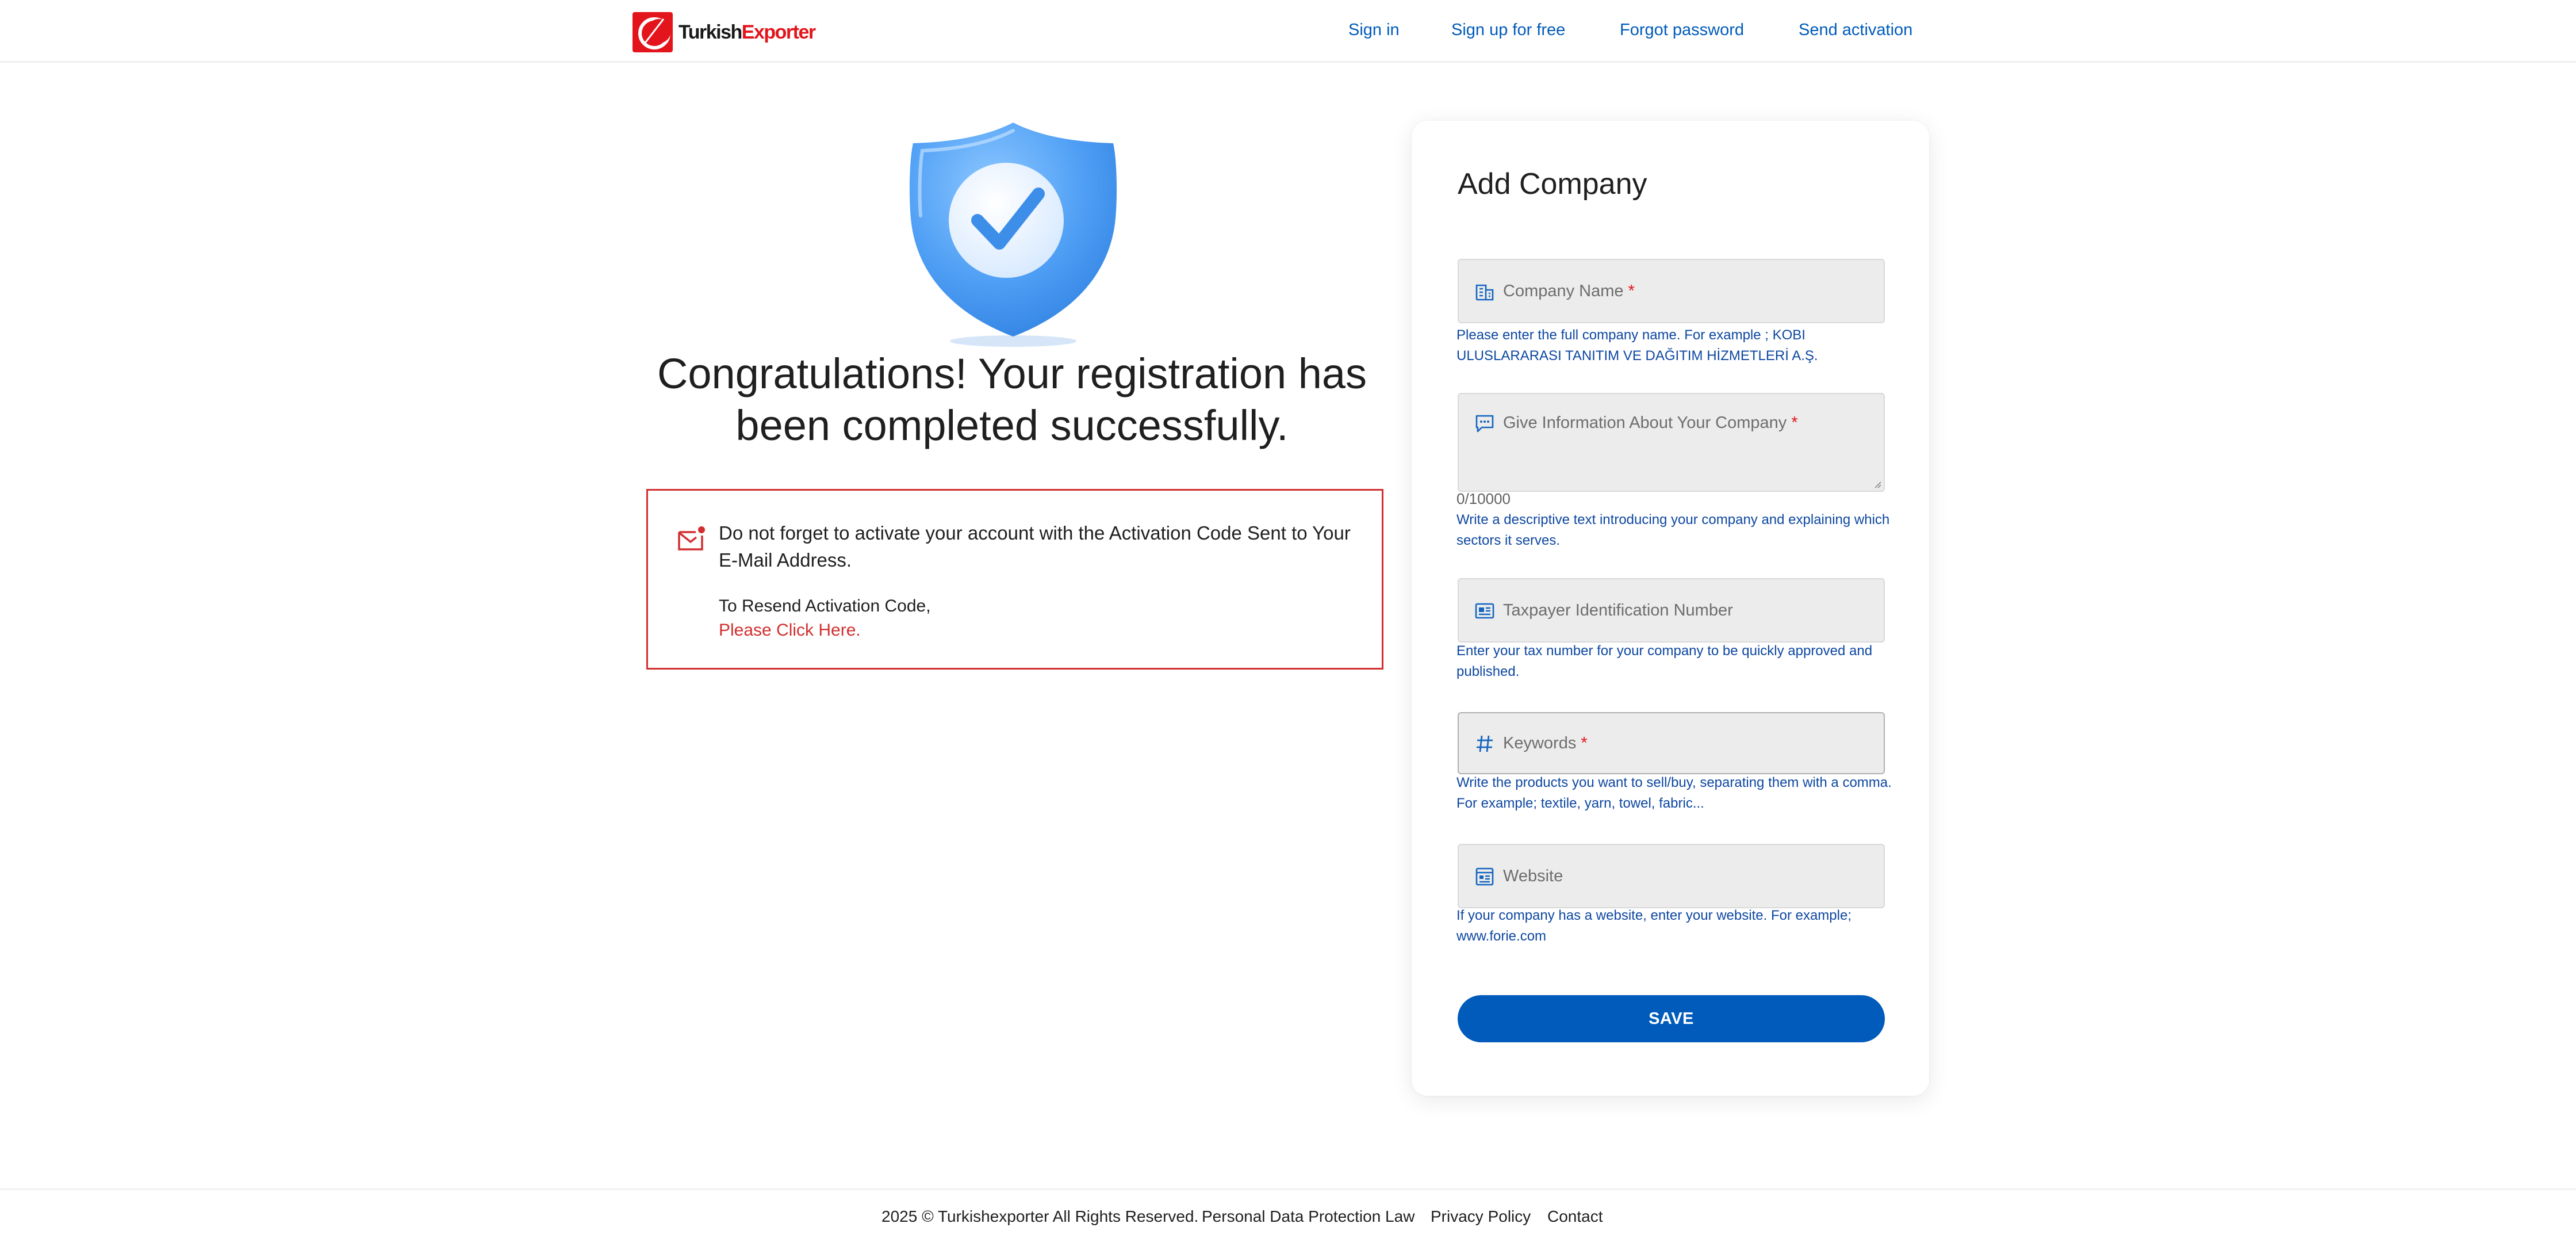 The width and height of the screenshot is (2576, 1254). I want to click on nav-forgot-password-link: Forgot password, so click(1682, 30).